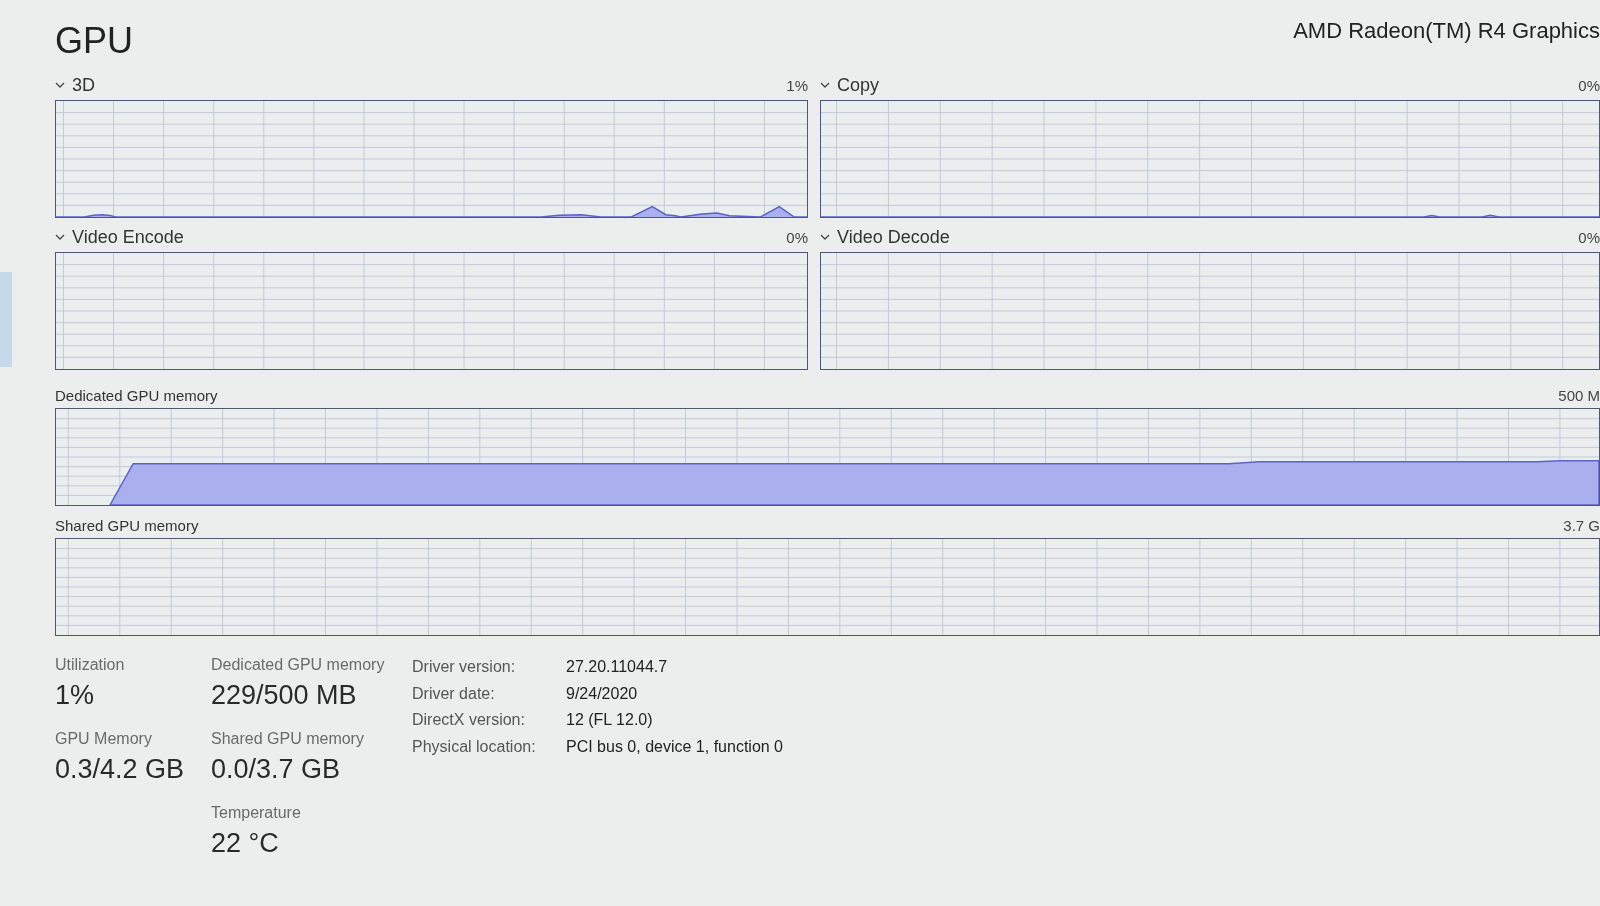 The image size is (1600, 906). What do you see at coordinates (94, 41) in the screenshot?
I see `page-title: GPU` at bounding box center [94, 41].